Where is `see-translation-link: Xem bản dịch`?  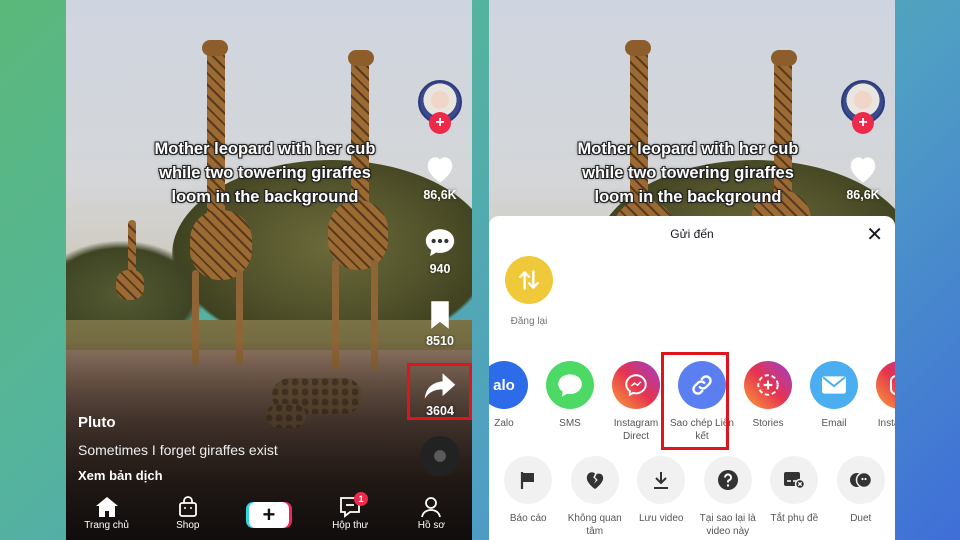 see-translation-link: Xem bản dịch is located at coordinates (178, 475).